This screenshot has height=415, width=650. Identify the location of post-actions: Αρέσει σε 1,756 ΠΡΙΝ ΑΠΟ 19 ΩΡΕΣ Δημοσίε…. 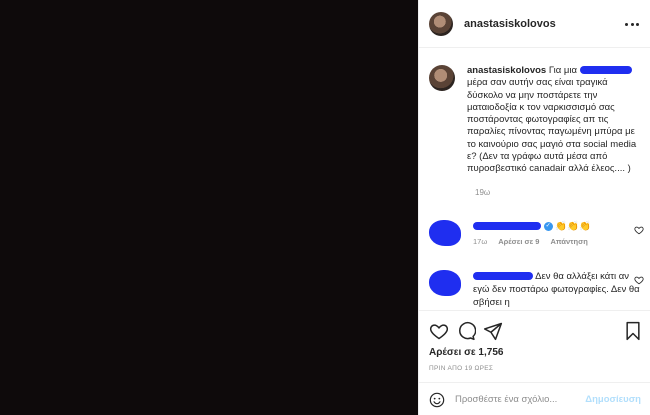
(534, 362).